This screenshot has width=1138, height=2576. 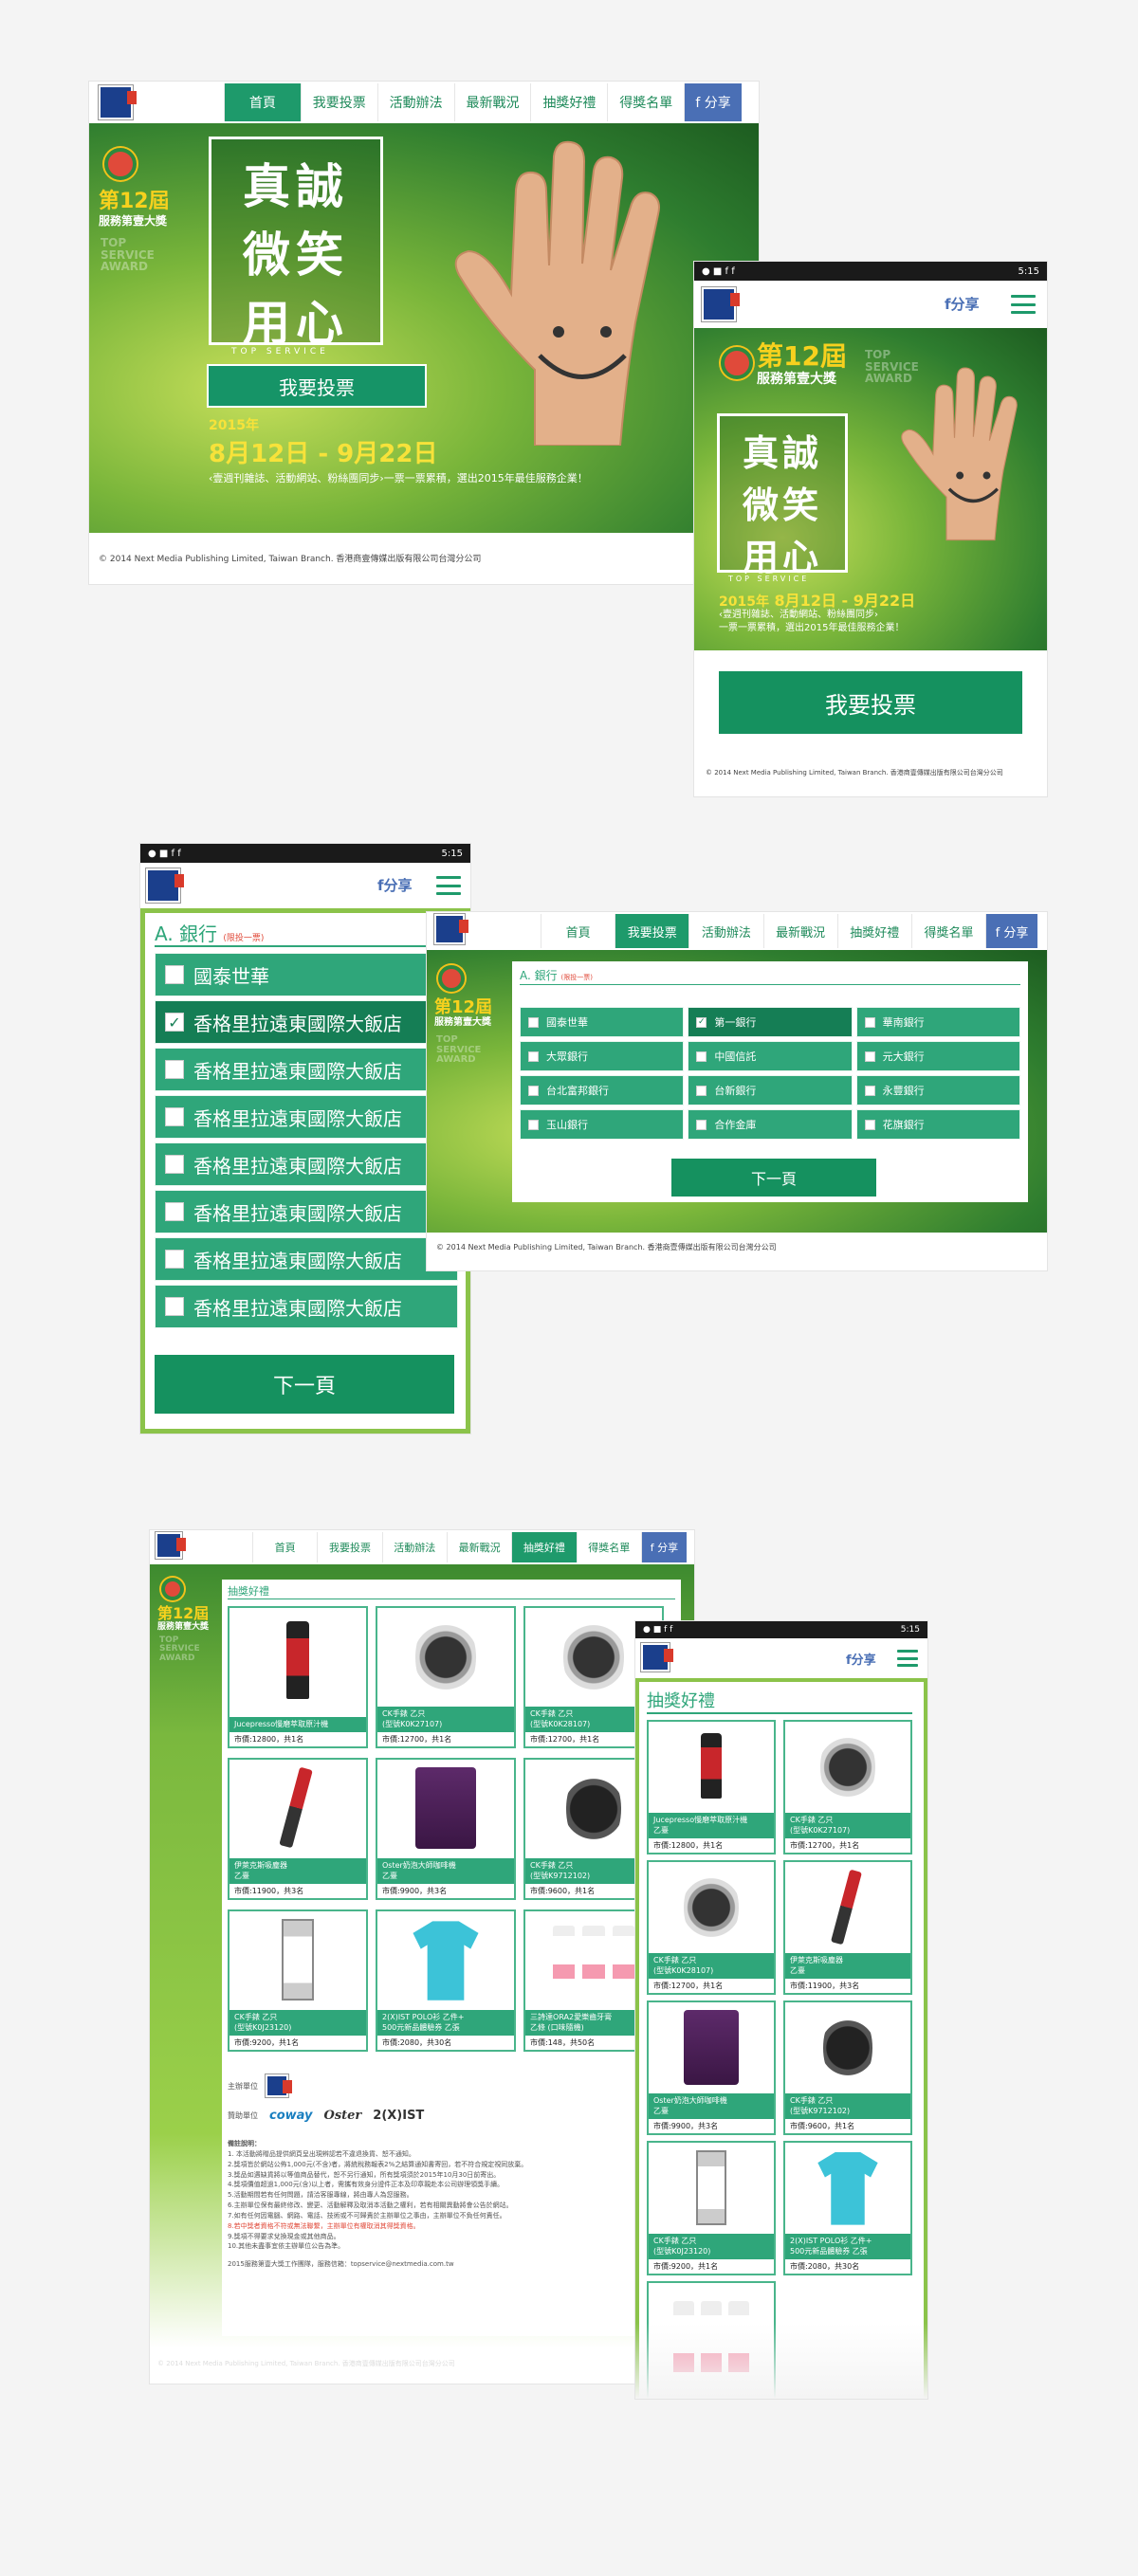 What do you see at coordinates (602, 1124) in the screenshot?
I see `vote-option: 玉山銀行` at bounding box center [602, 1124].